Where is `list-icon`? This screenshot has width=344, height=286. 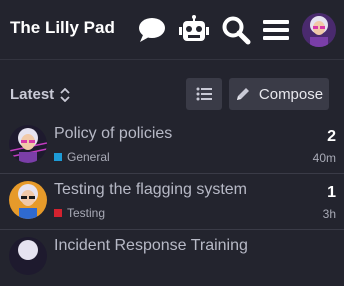 list-icon is located at coordinates (204, 94).